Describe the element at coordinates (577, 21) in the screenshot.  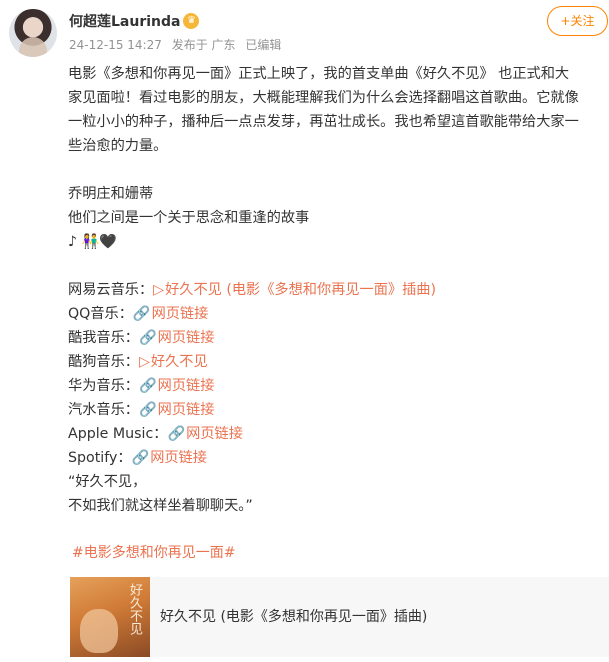
I see `follow-button: +关注` at that location.